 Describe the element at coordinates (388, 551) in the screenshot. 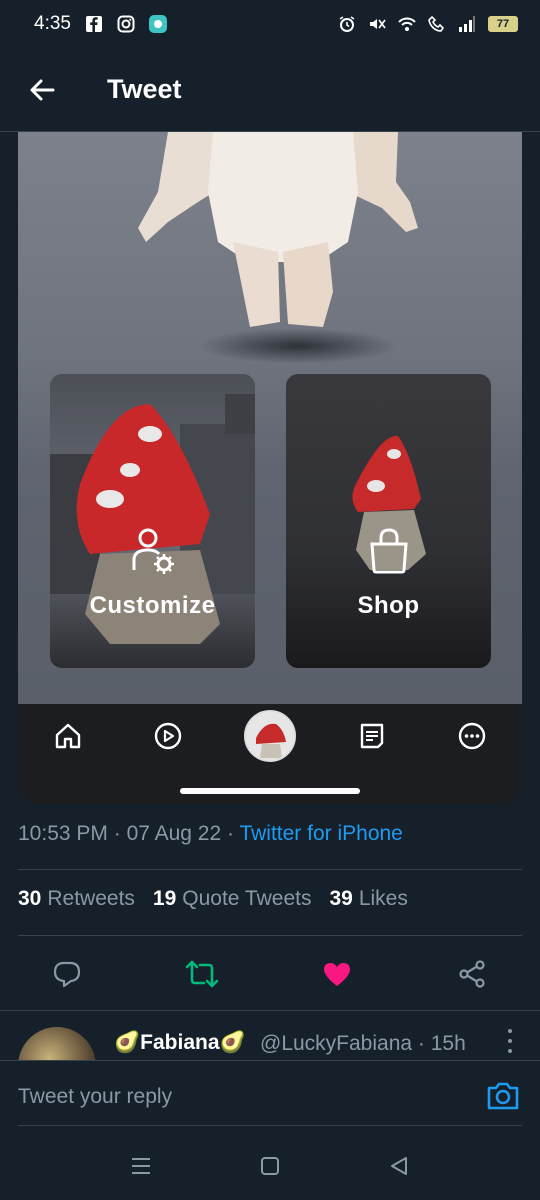

I see `shopping-bag-icon` at that location.